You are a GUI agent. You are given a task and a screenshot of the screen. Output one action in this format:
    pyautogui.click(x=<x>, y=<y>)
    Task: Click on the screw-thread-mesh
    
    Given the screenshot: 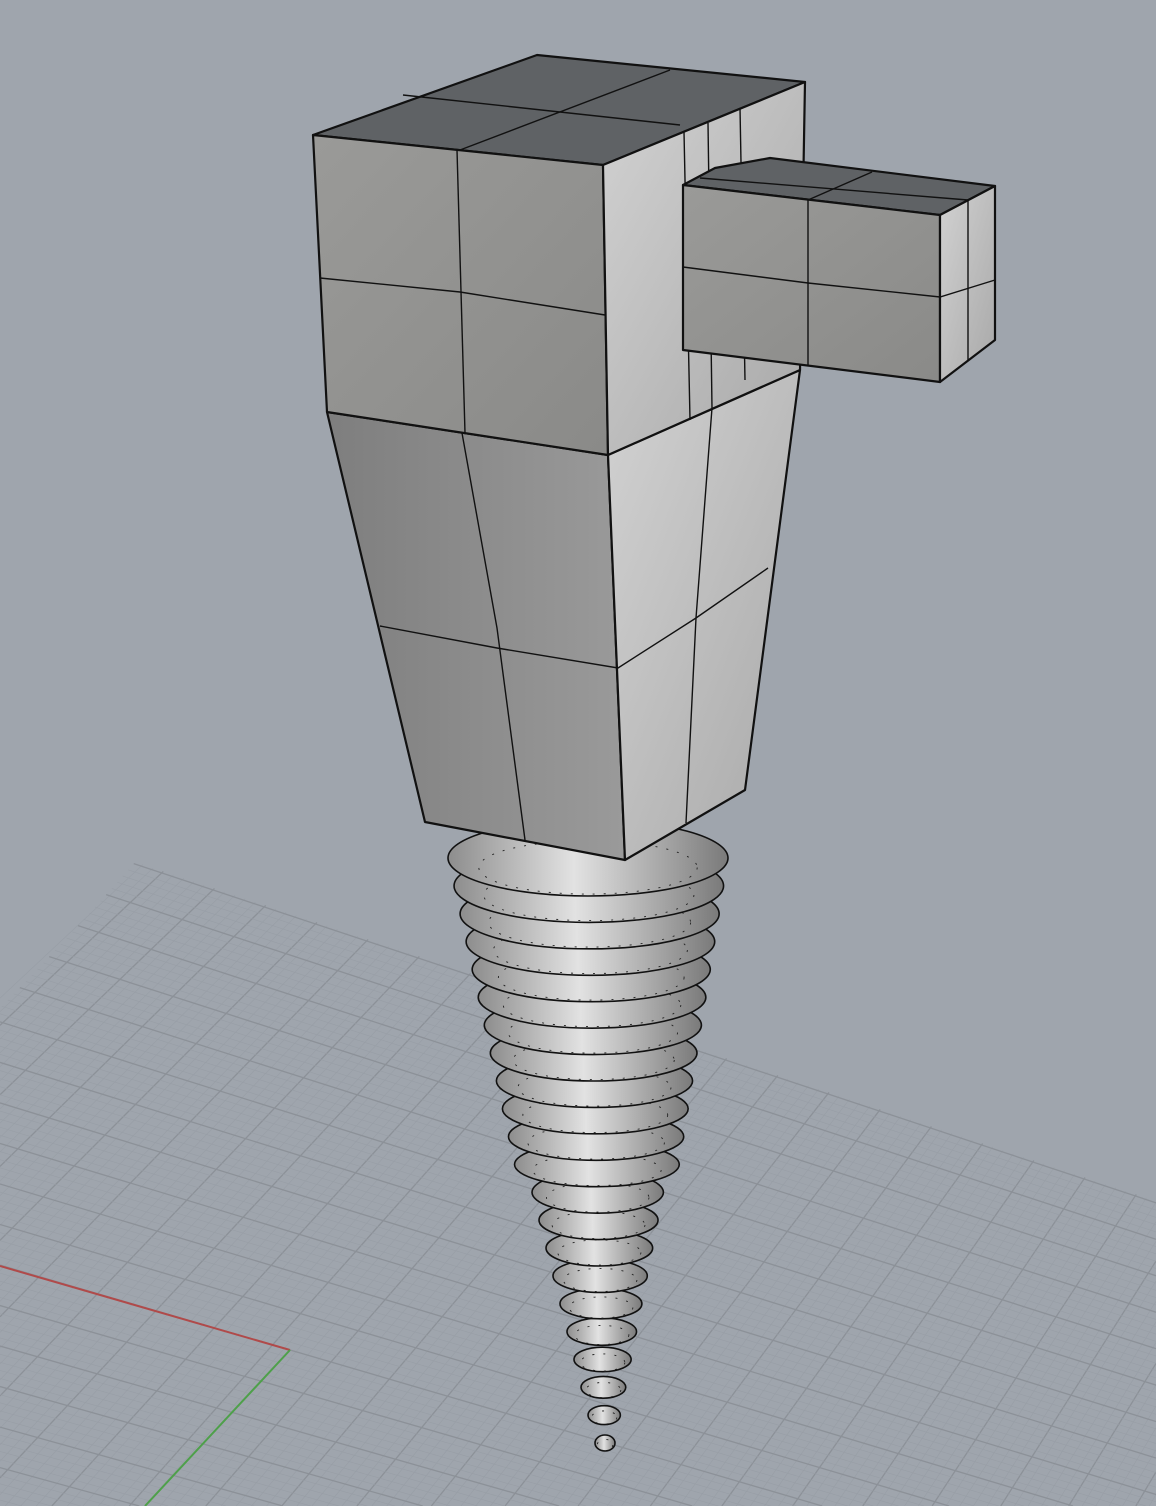 What is the action you would take?
    pyautogui.click(x=588, y=1135)
    